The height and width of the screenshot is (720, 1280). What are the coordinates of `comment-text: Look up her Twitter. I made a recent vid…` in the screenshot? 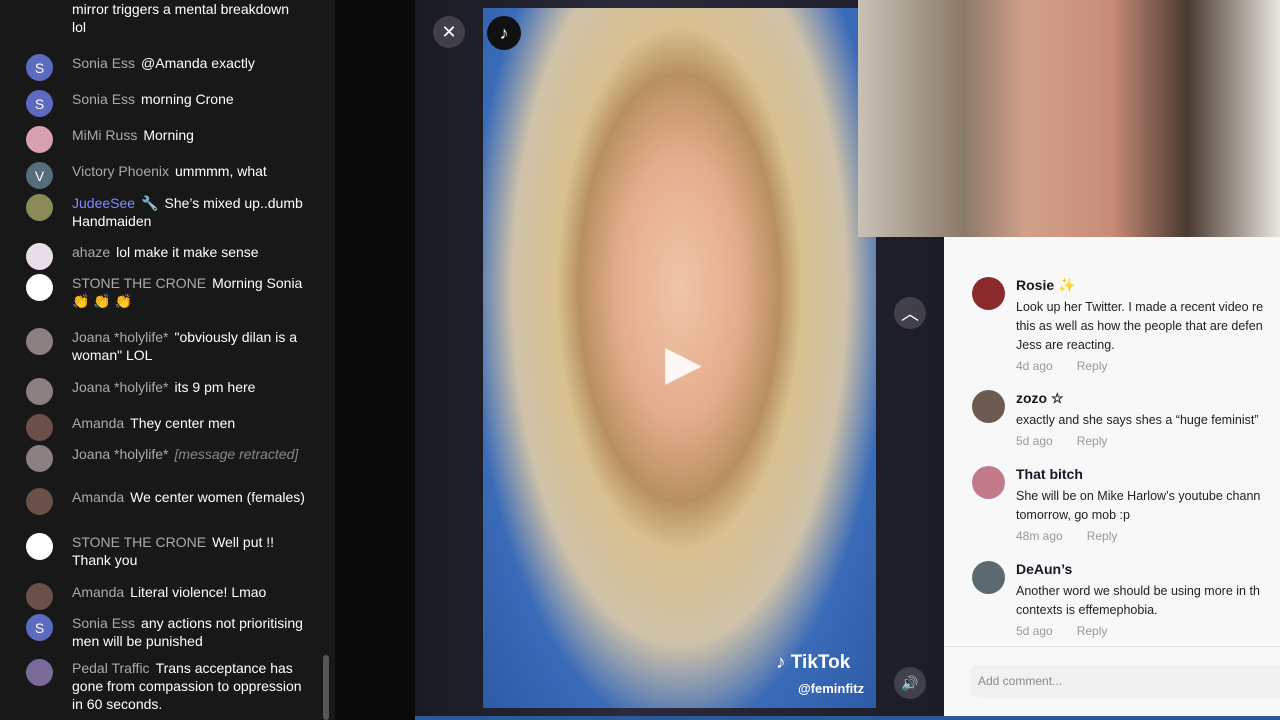 It's located at (1139, 326).